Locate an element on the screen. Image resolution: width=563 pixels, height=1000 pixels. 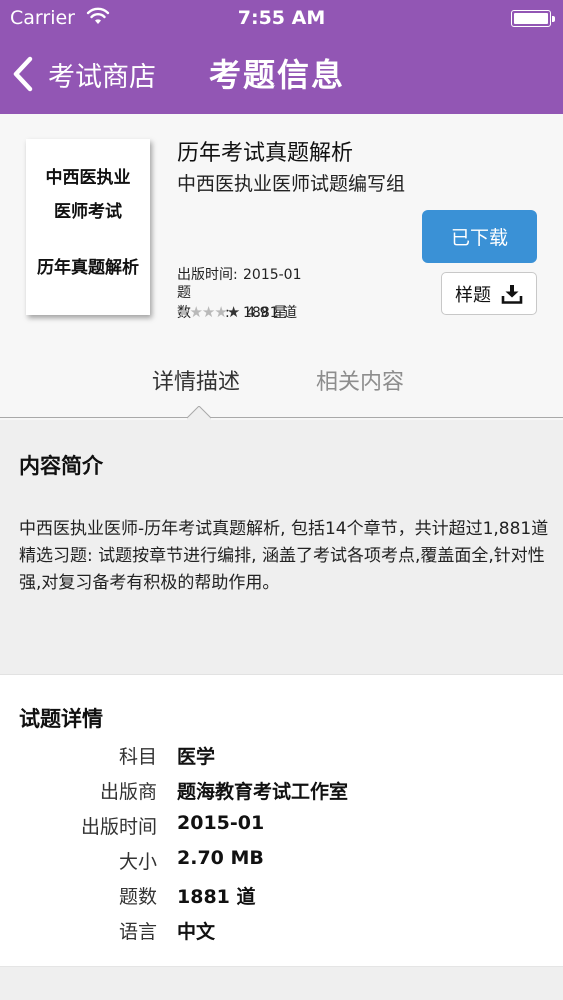
detail-value: 1881 道 is located at coordinates (216, 897).